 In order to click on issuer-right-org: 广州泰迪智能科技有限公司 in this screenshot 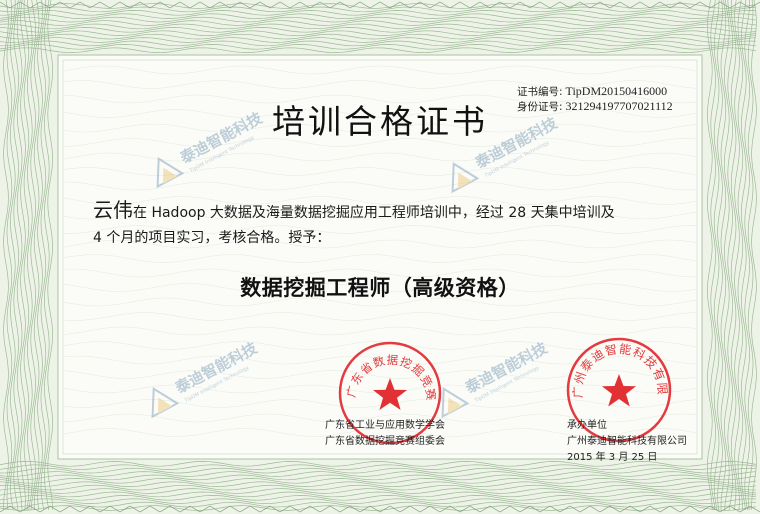, I will do `click(627, 441)`.